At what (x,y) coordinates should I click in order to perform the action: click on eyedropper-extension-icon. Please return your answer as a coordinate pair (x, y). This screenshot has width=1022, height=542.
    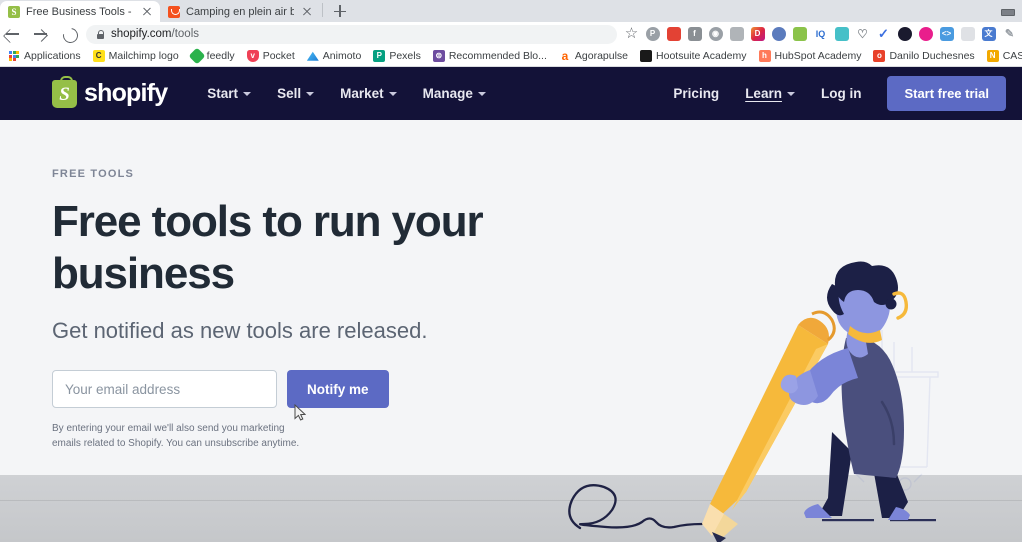
    Looking at the image, I should click on (799, 34).